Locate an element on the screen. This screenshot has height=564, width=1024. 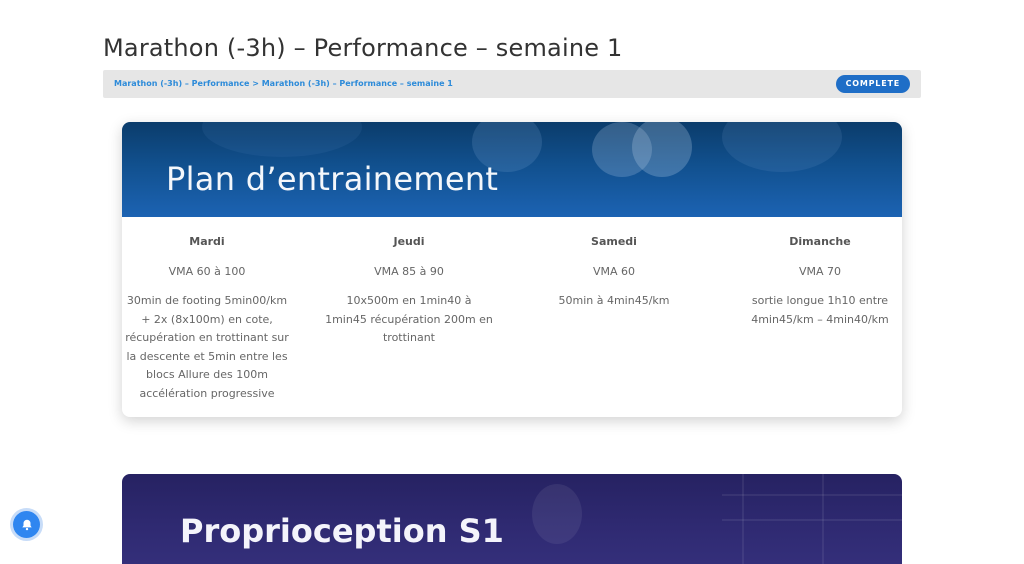
notification-button is located at coordinates (26, 524).